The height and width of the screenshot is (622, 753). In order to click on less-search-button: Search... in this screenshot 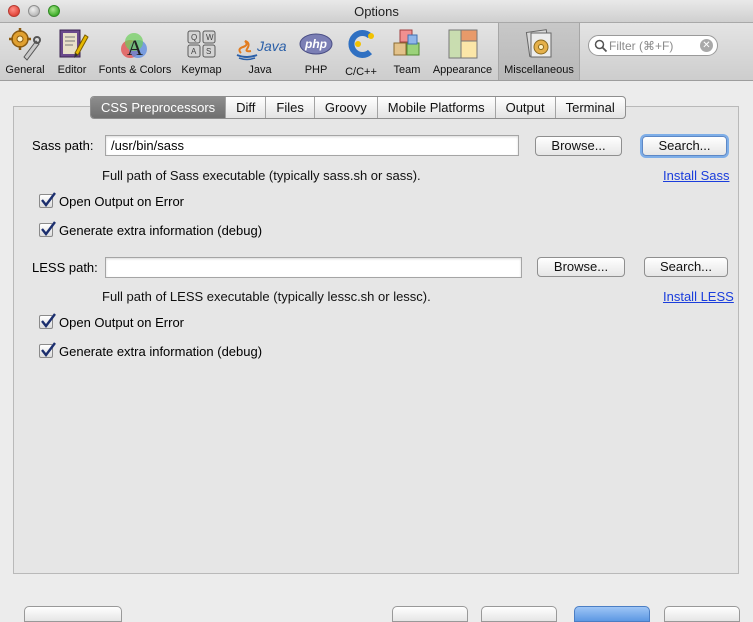, I will do `click(686, 267)`.